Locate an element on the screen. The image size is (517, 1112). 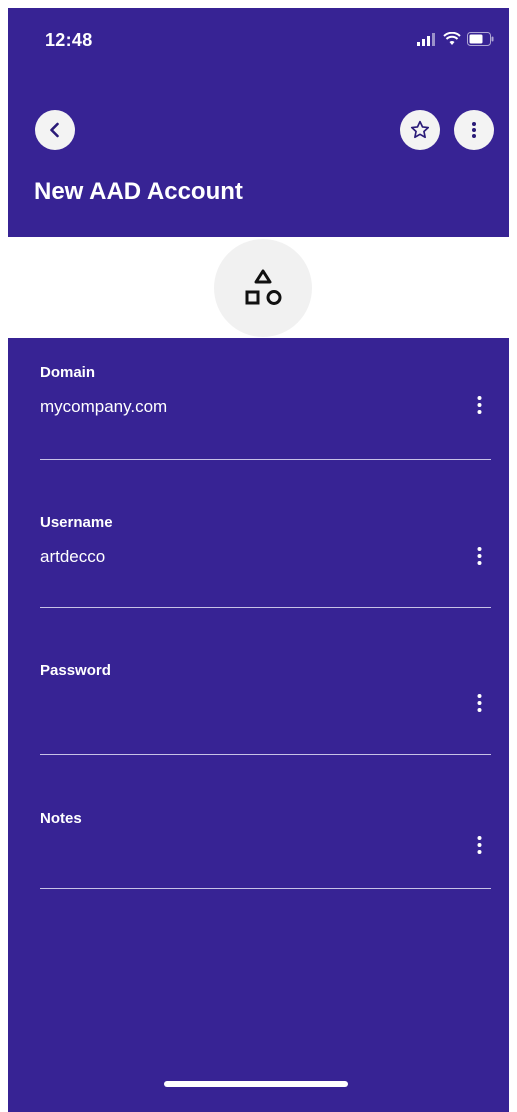
username-more-button is located at coordinates (479, 556).